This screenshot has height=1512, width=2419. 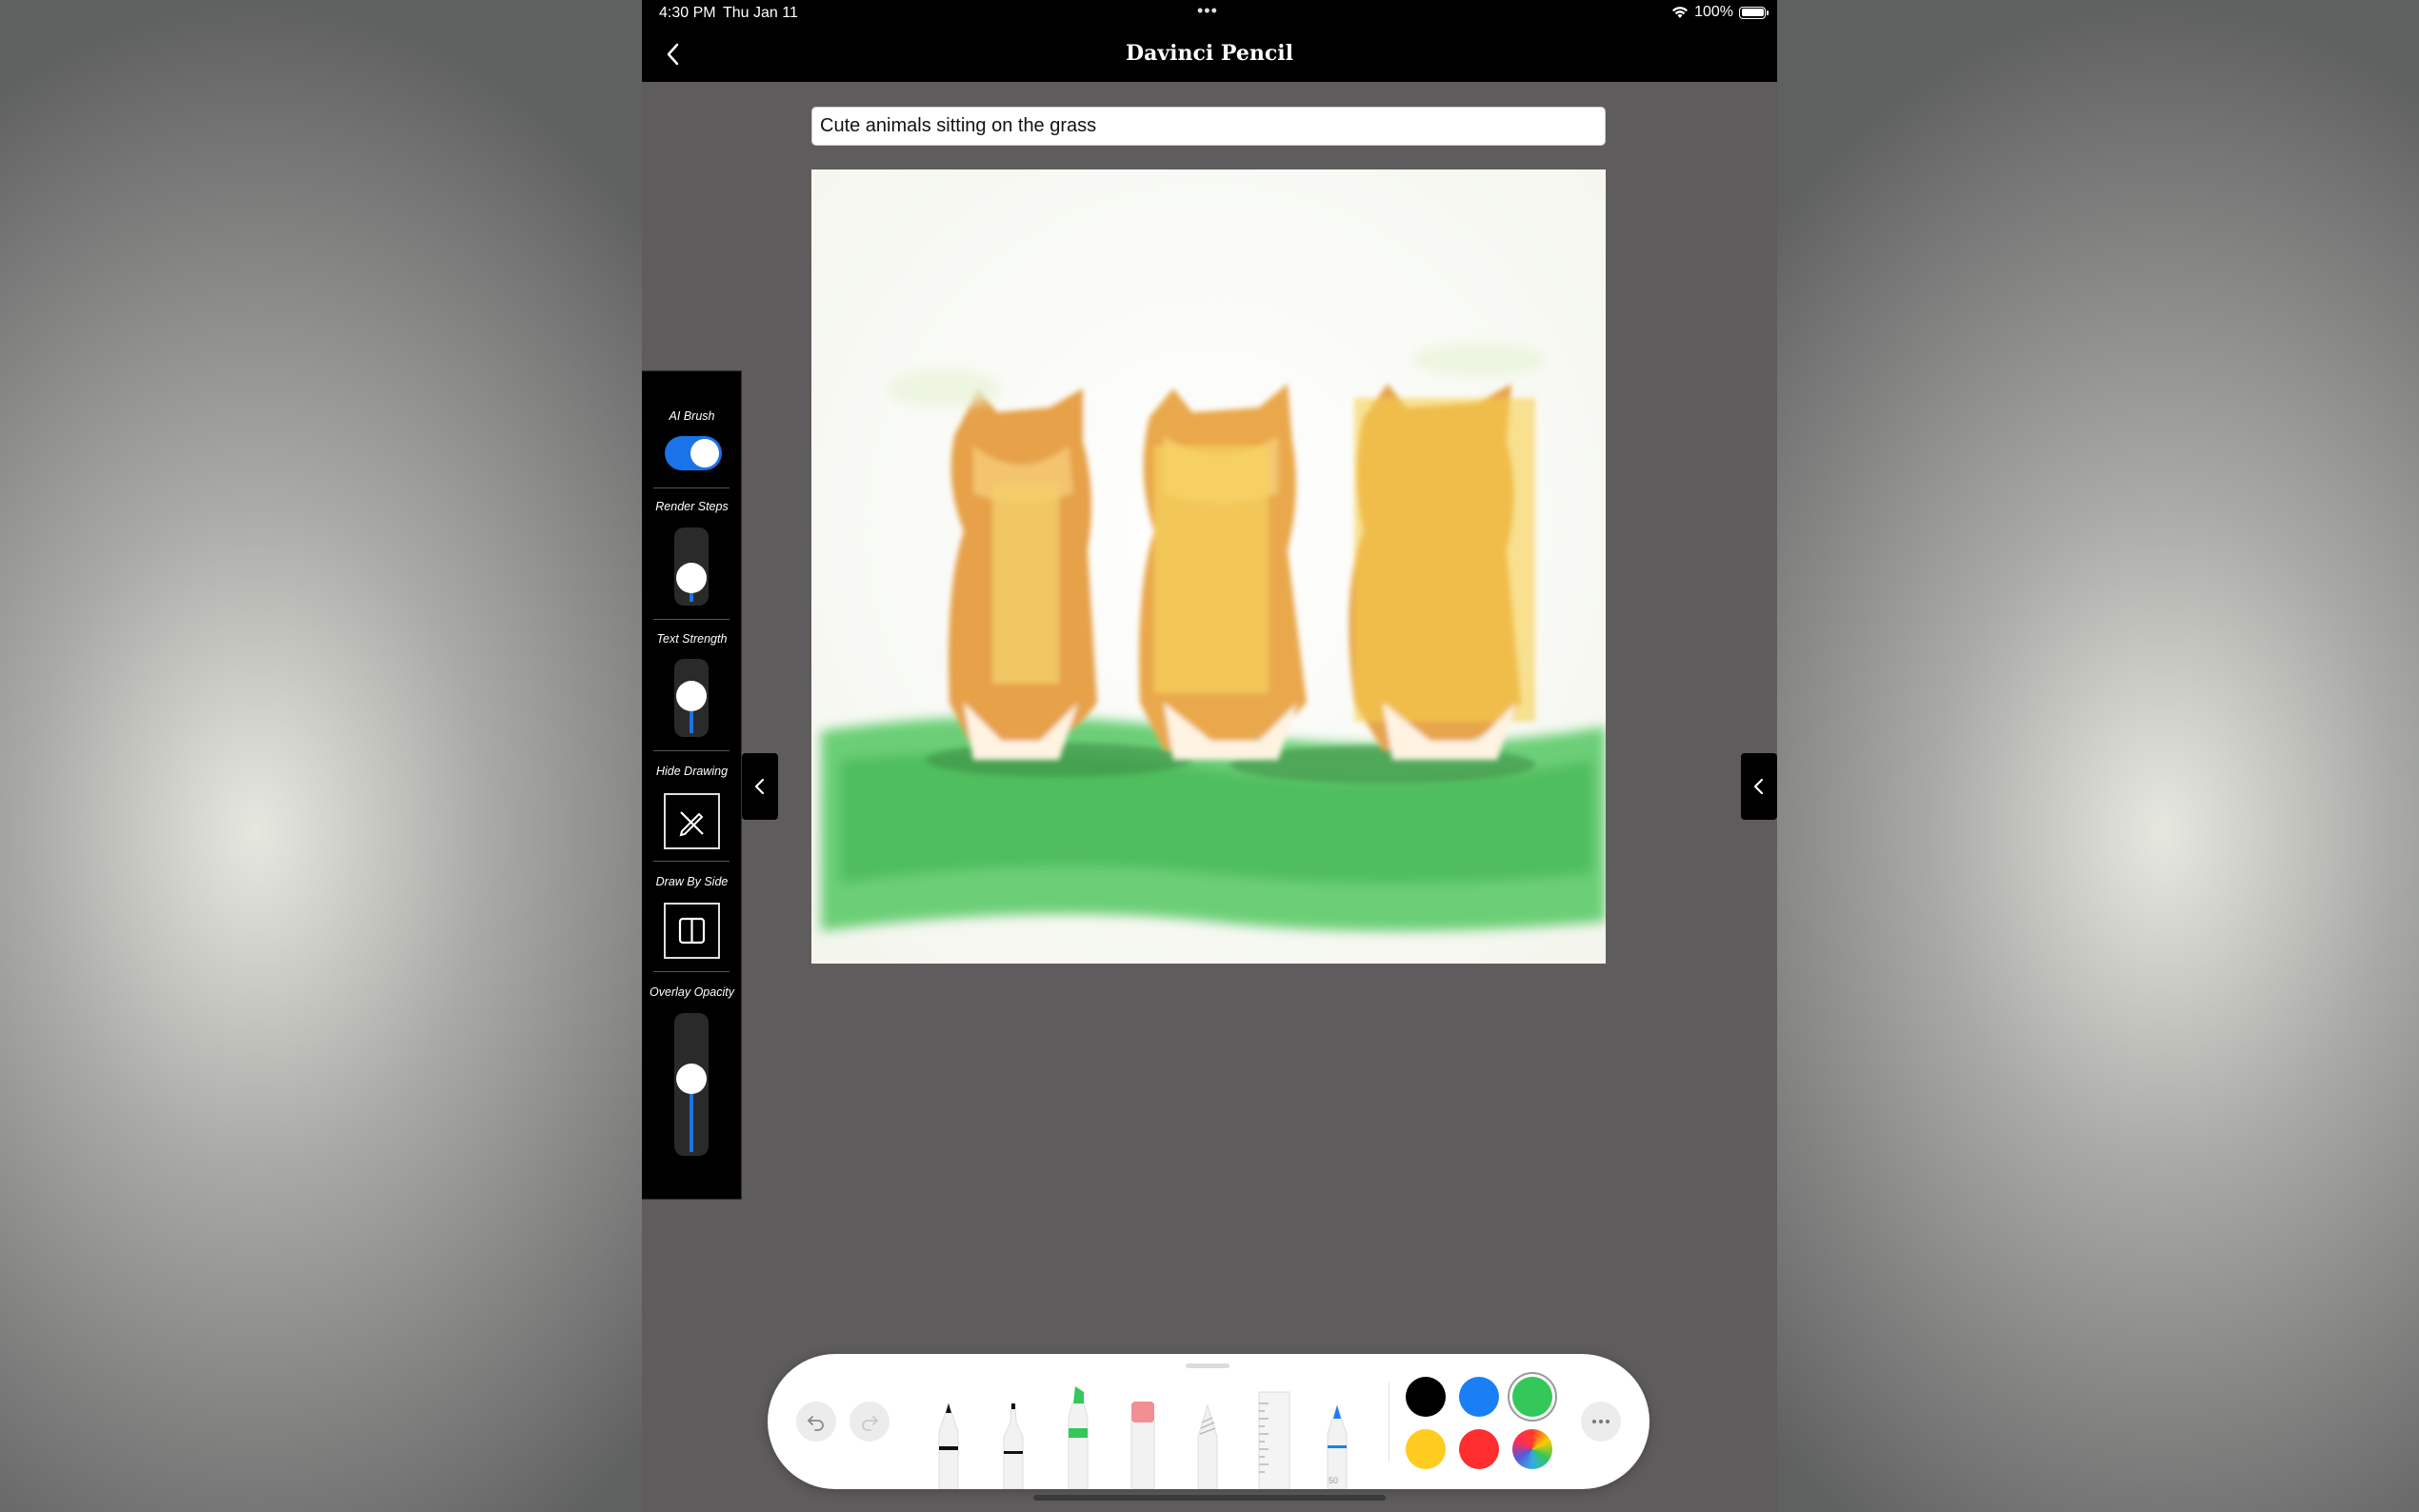 What do you see at coordinates (692, 881) in the screenshot?
I see `draw-by-side-label: Draw By Side` at bounding box center [692, 881].